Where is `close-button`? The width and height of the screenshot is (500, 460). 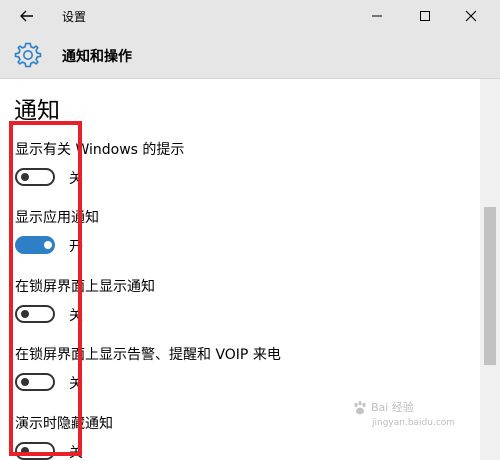
close-button is located at coordinates (471, 16).